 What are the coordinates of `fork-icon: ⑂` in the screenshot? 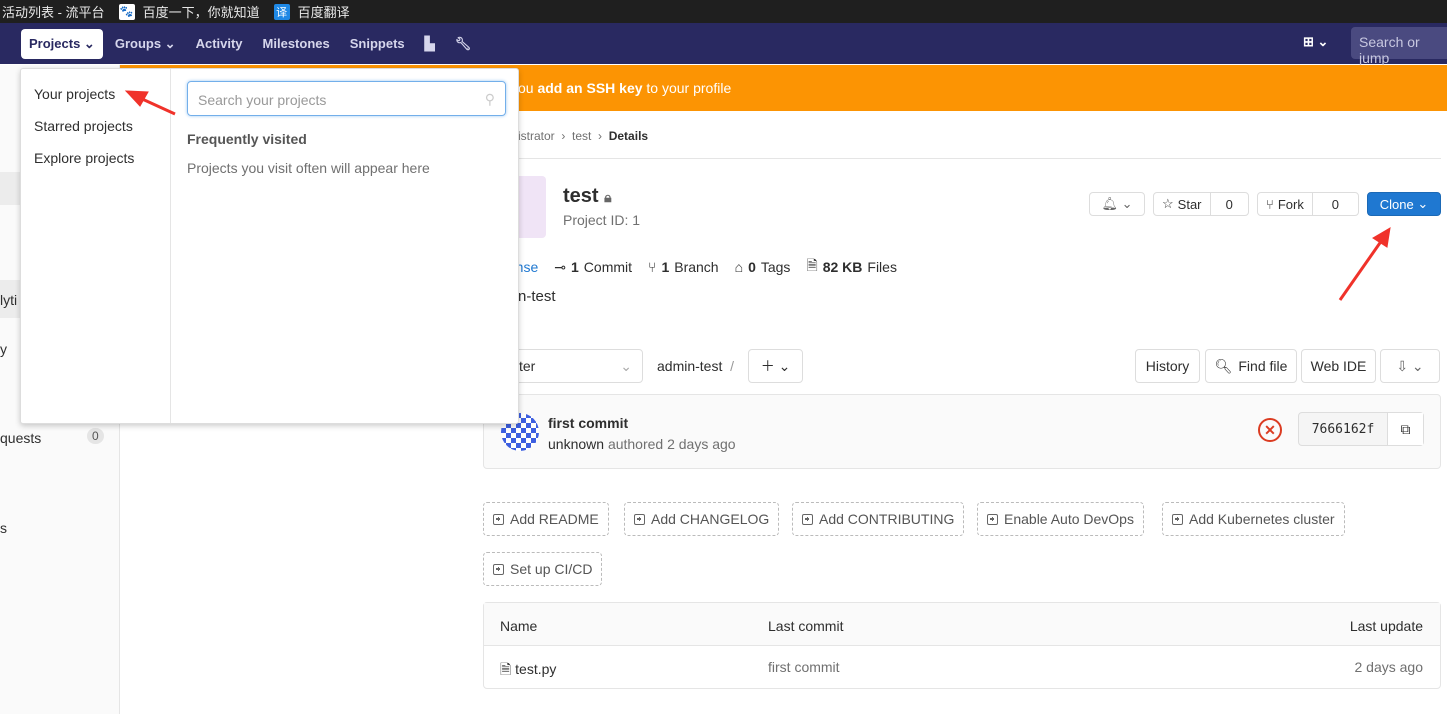 It's located at (1270, 204).